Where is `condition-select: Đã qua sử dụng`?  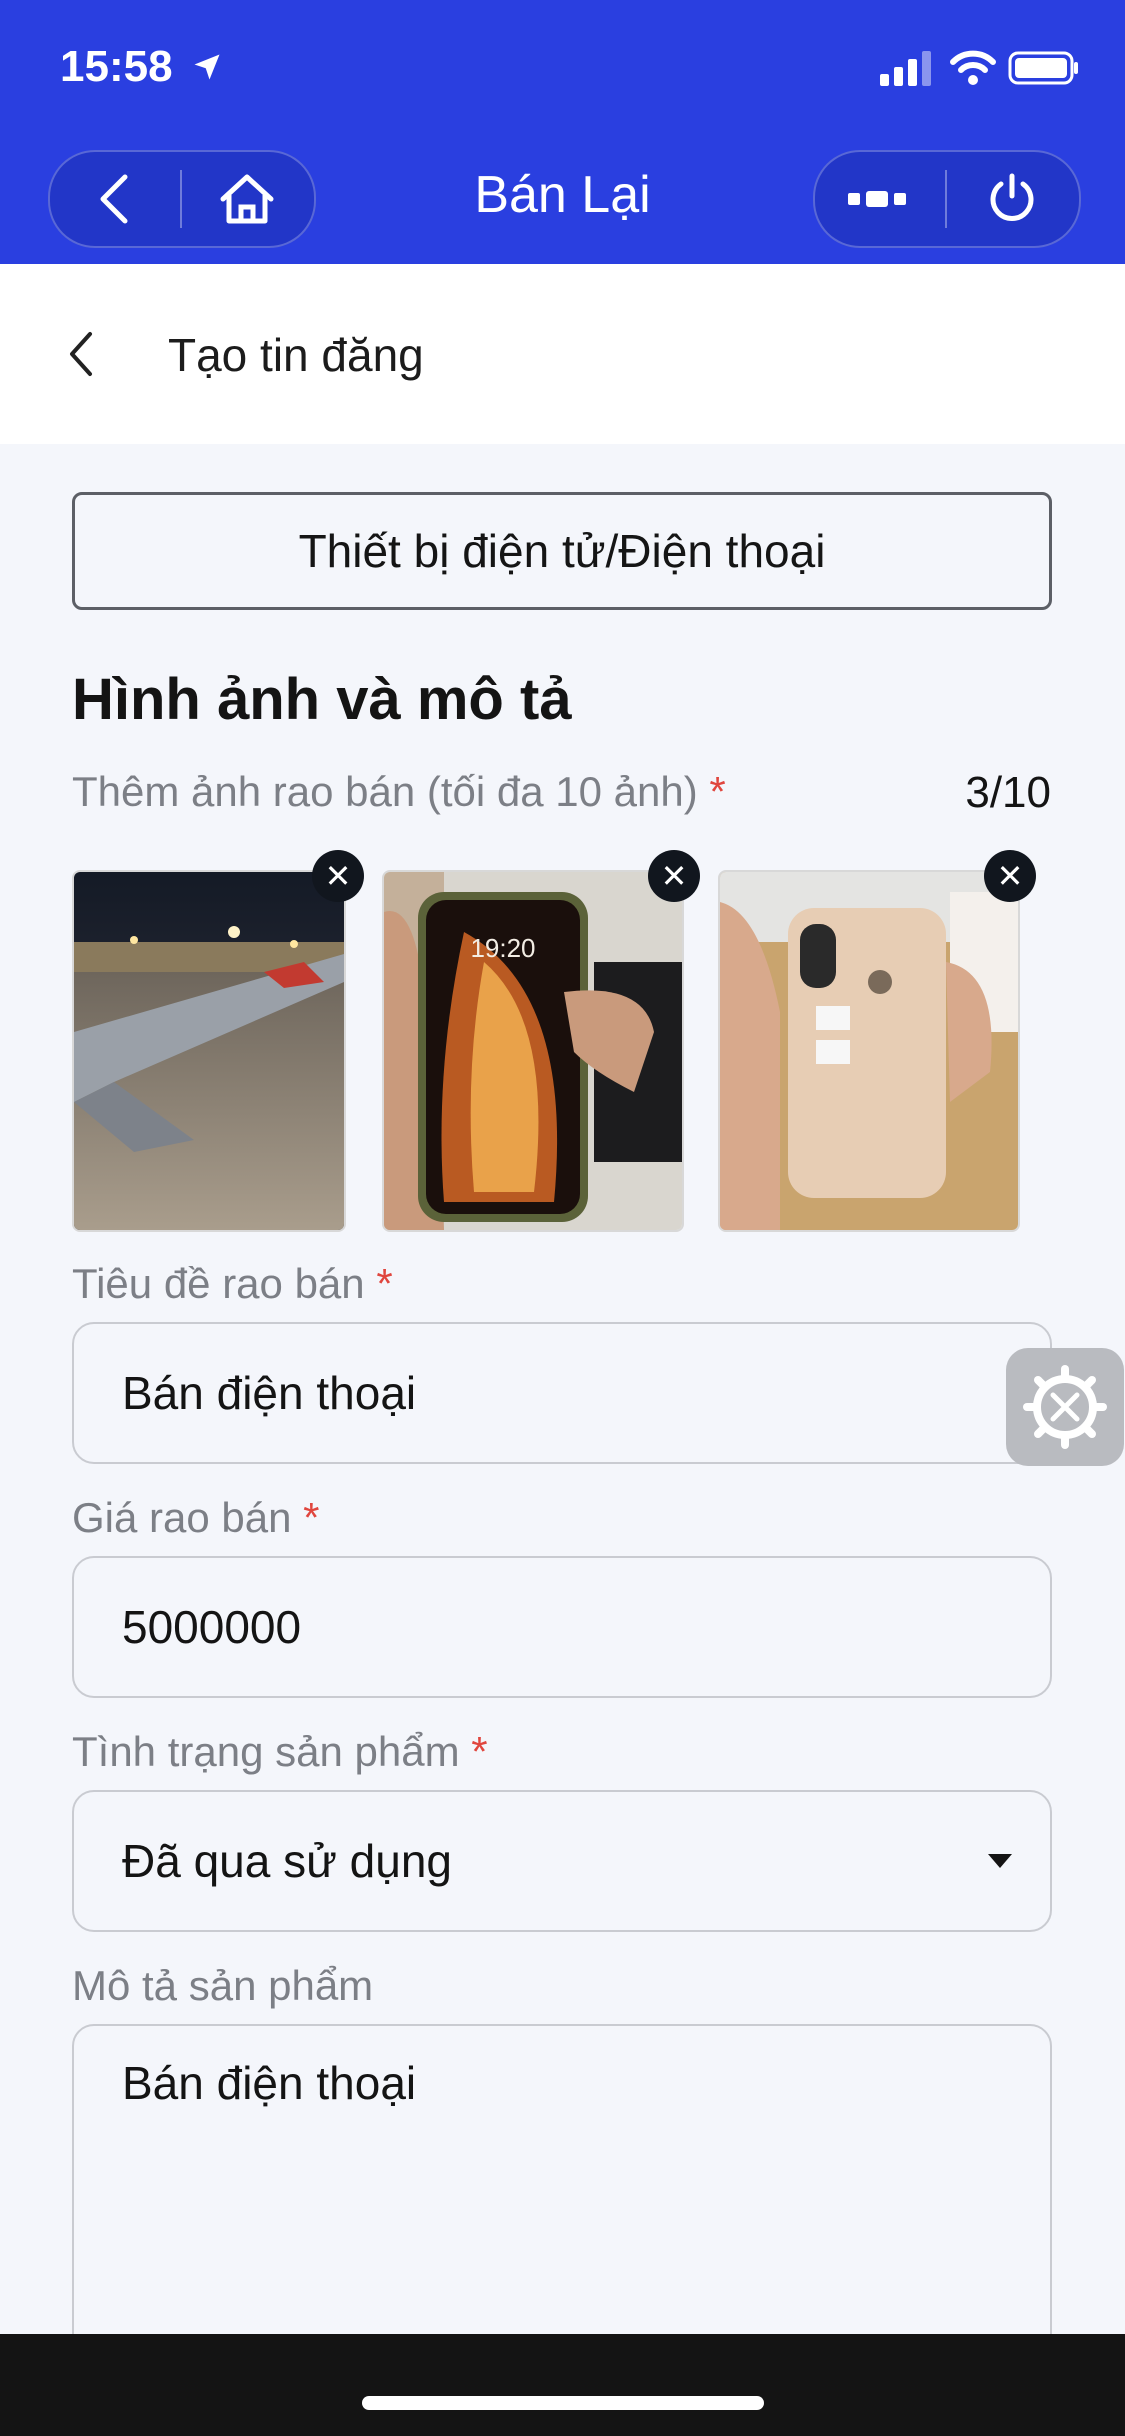
condition-select: Đã qua sử dụng is located at coordinates (562, 1861).